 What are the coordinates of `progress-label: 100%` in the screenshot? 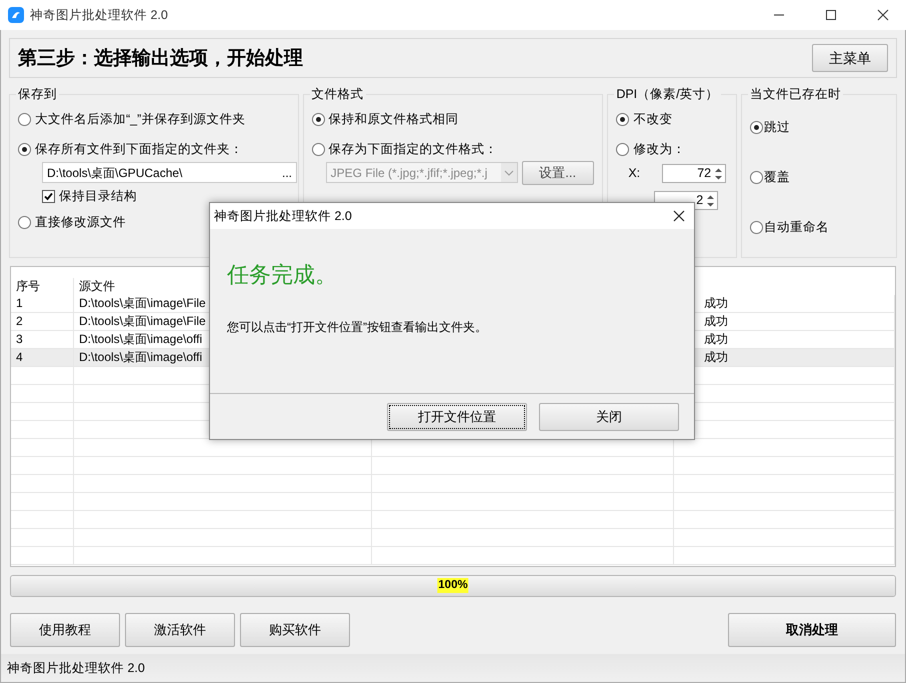 It's located at (453, 585).